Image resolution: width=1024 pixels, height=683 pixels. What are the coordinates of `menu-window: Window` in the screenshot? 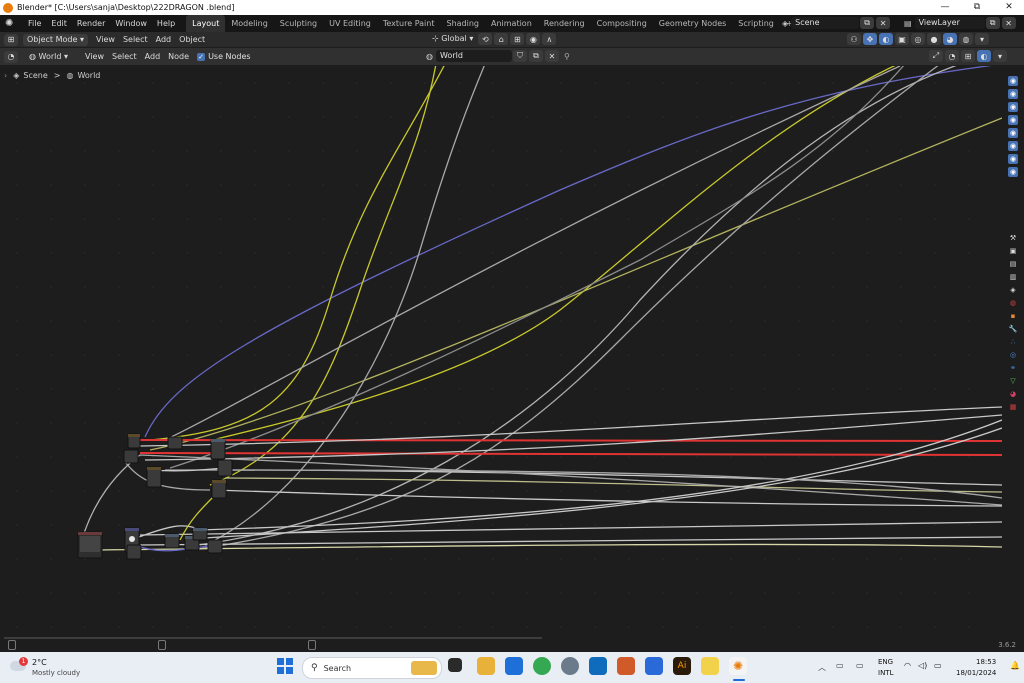 It's located at (131, 23).